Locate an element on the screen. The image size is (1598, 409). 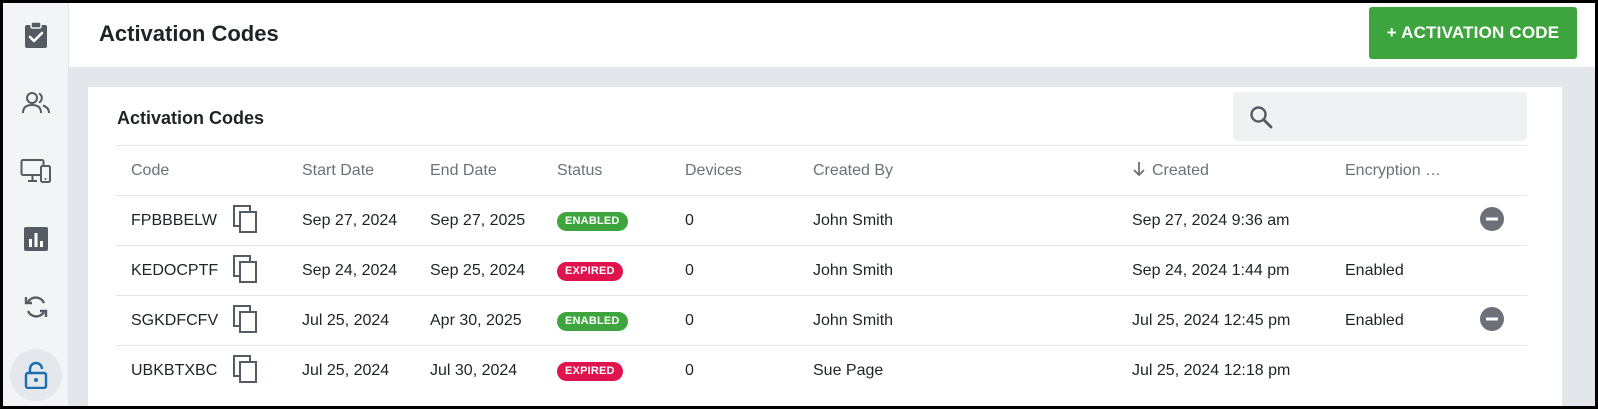
created-cell: Sep 27, 2024 9:36 am is located at coordinates (1211, 220).